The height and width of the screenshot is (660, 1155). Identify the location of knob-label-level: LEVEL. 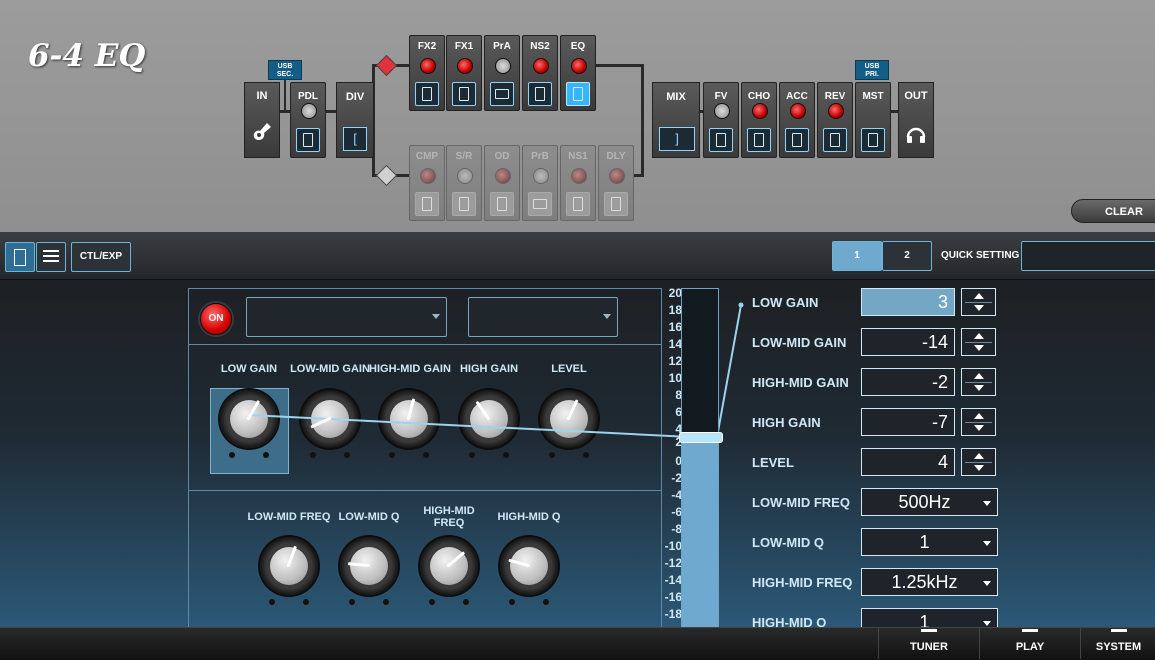
(569, 369).